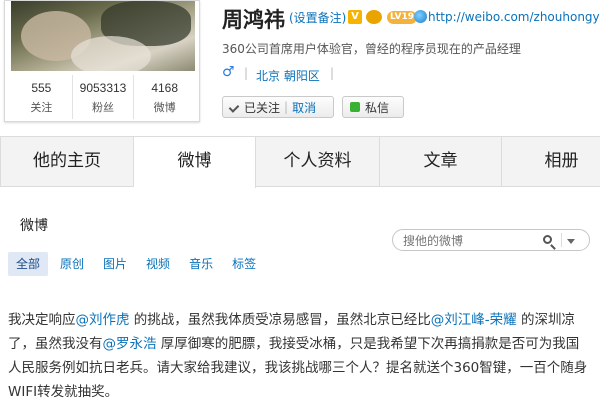 This screenshot has width=600, height=409. Describe the element at coordinates (67, 162) in the screenshot. I see `tab-home: 他的主页` at that location.